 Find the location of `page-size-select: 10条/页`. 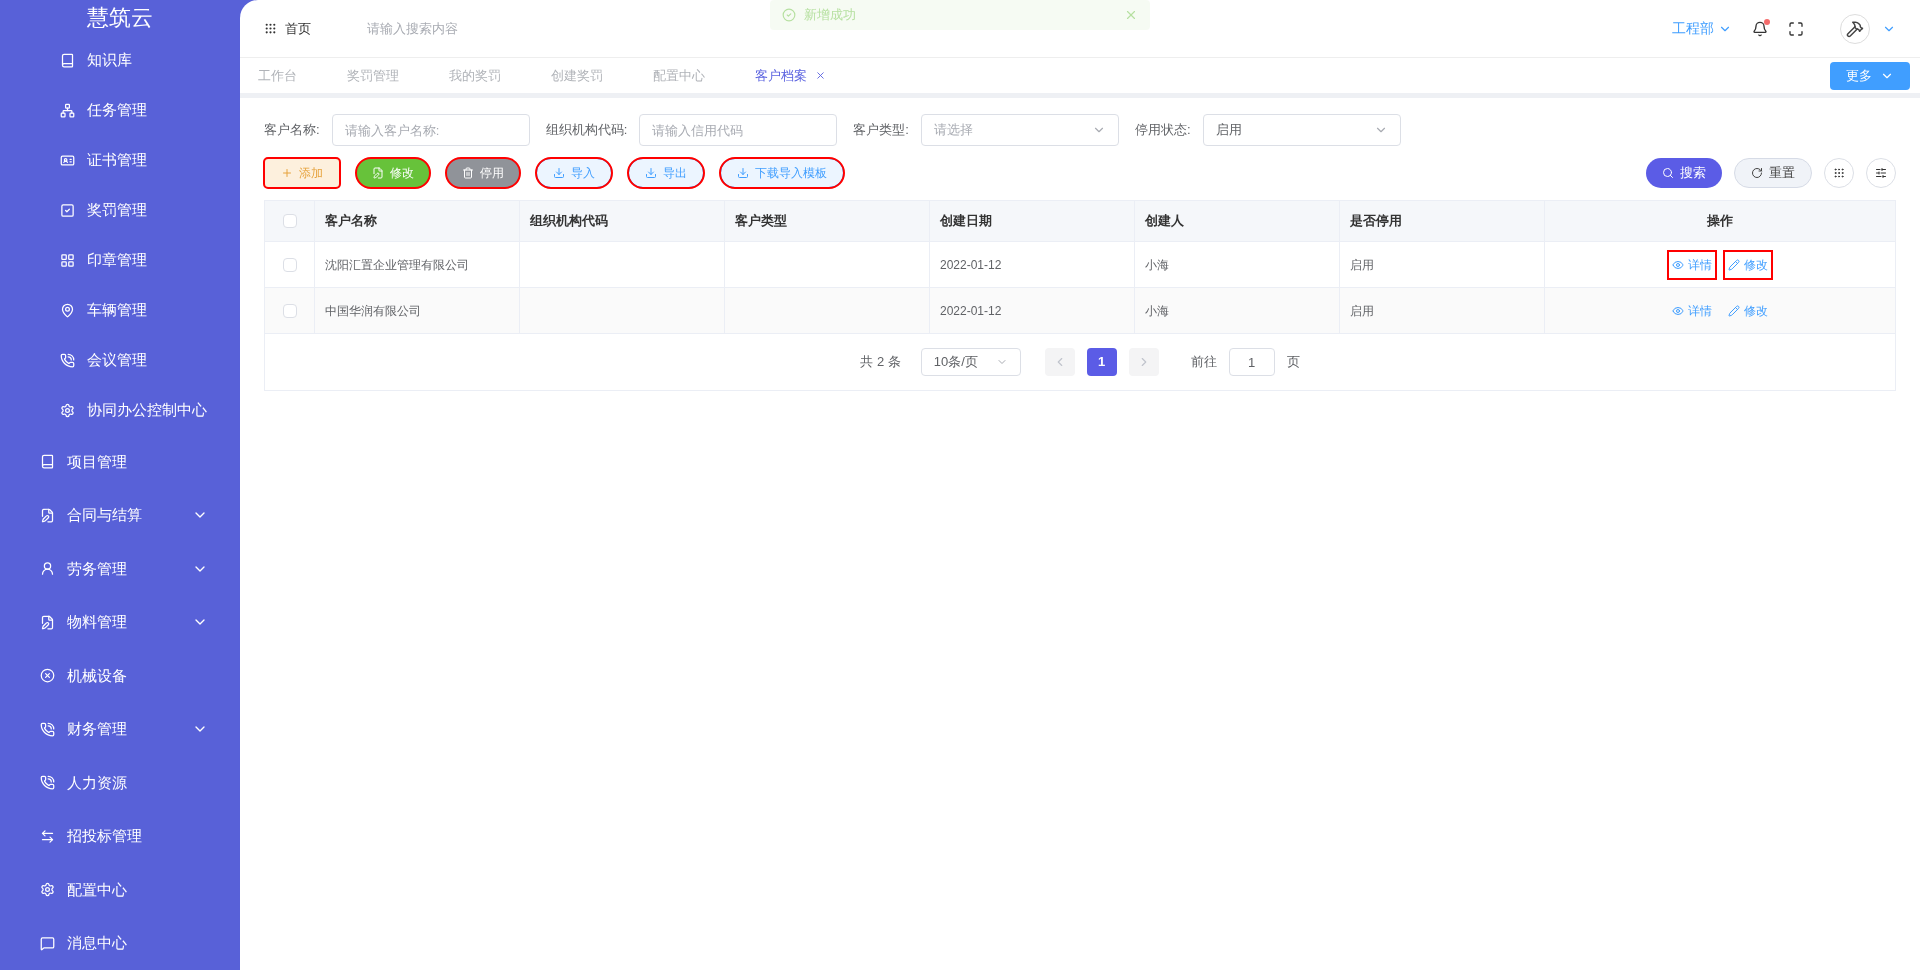

page-size-select: 10条/页 is located at coordinates (970, 362).